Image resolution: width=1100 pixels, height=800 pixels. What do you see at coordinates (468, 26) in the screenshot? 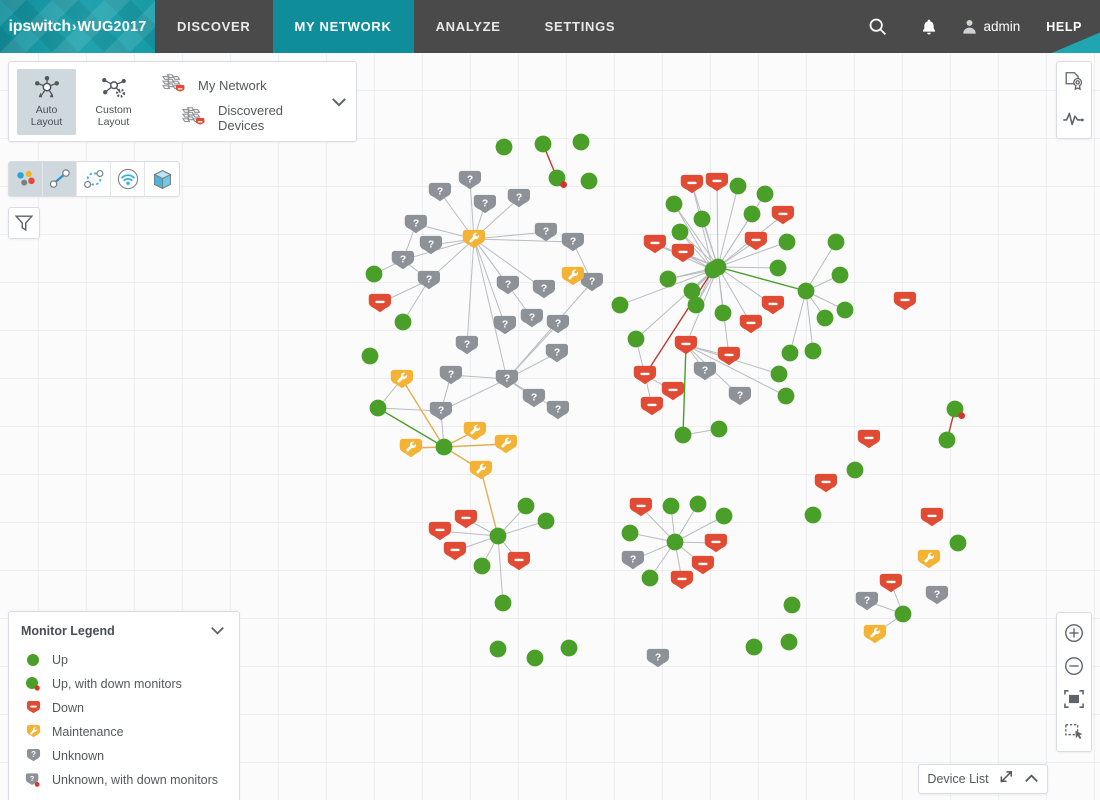
I see `nav-tab-analyze: ANALYZE` at bounding box center [468, 26].